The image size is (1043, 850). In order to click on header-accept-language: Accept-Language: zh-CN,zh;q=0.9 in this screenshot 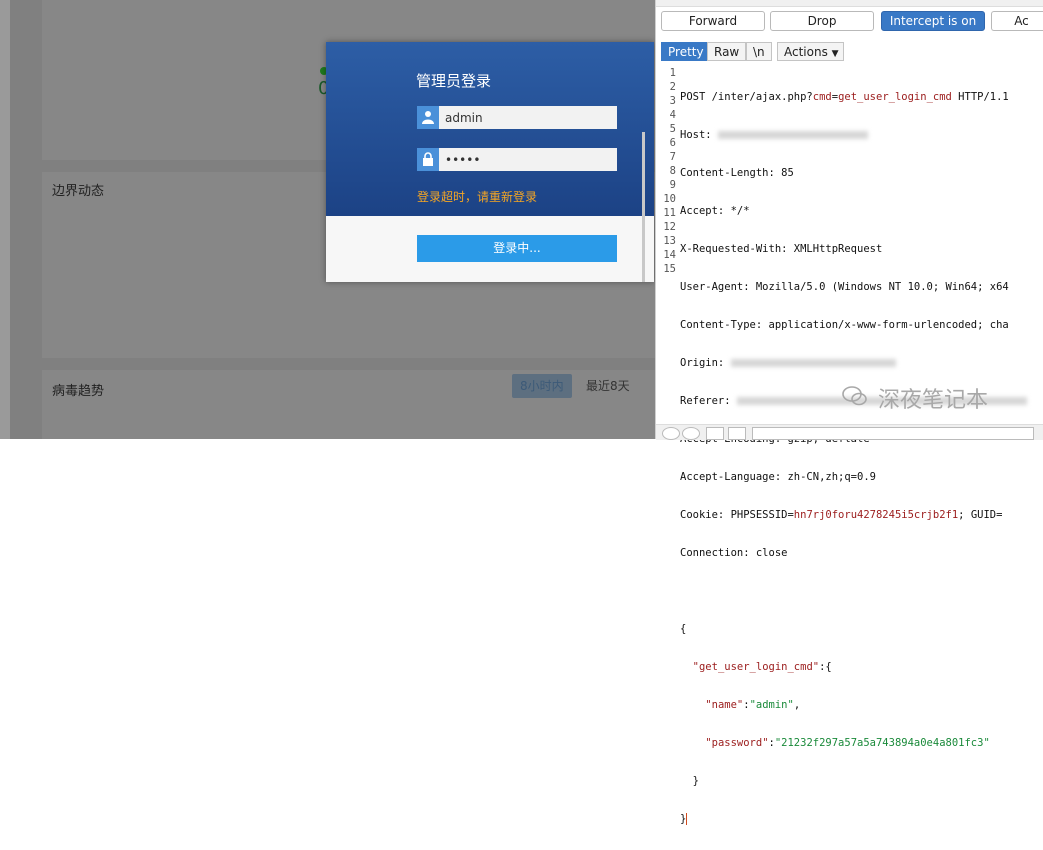, I will do `click(778, 477)`.